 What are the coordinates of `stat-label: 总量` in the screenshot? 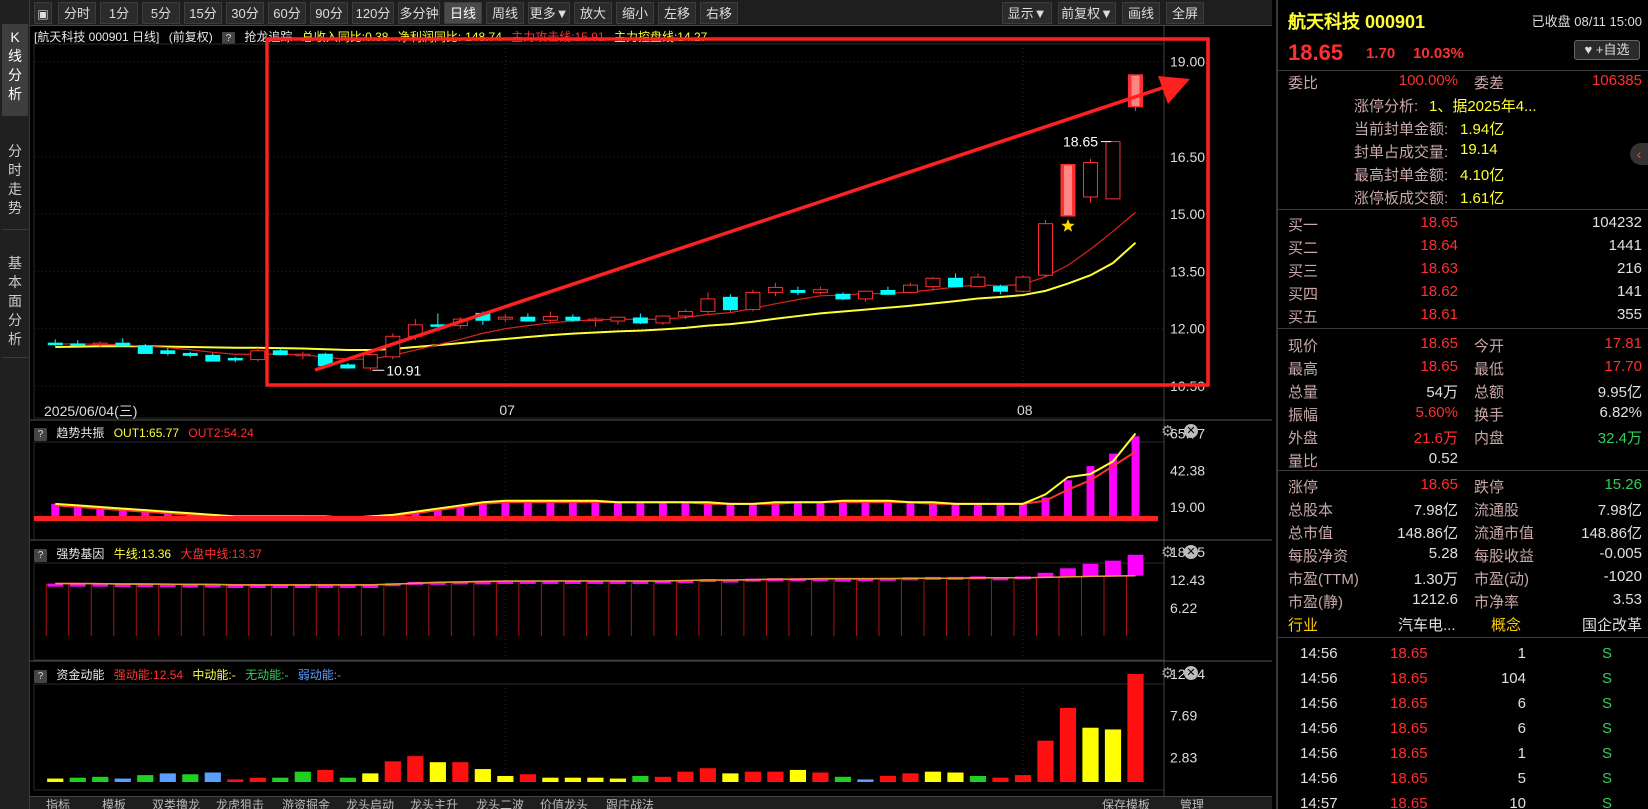 It's located at (1303, 392).